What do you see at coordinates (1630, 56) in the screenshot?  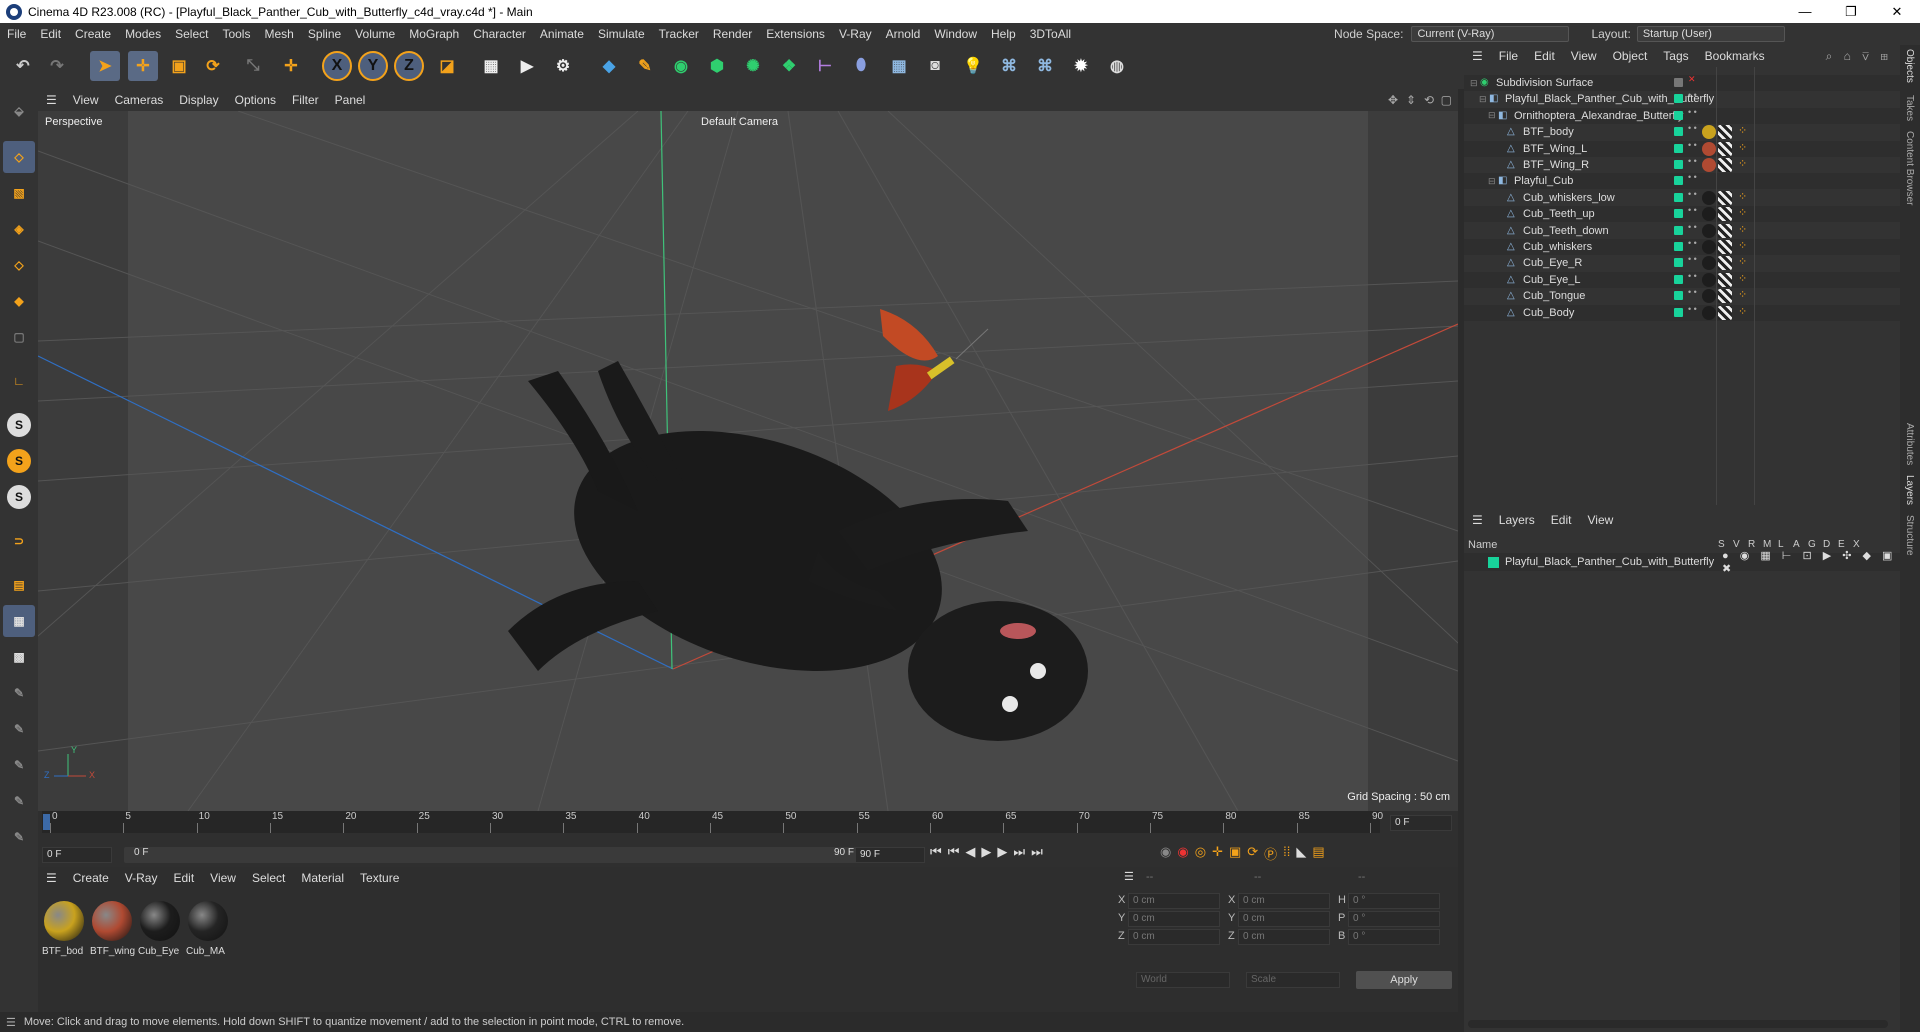 I see `obj-menu-object: Object` at bounding box center [1630, 56].